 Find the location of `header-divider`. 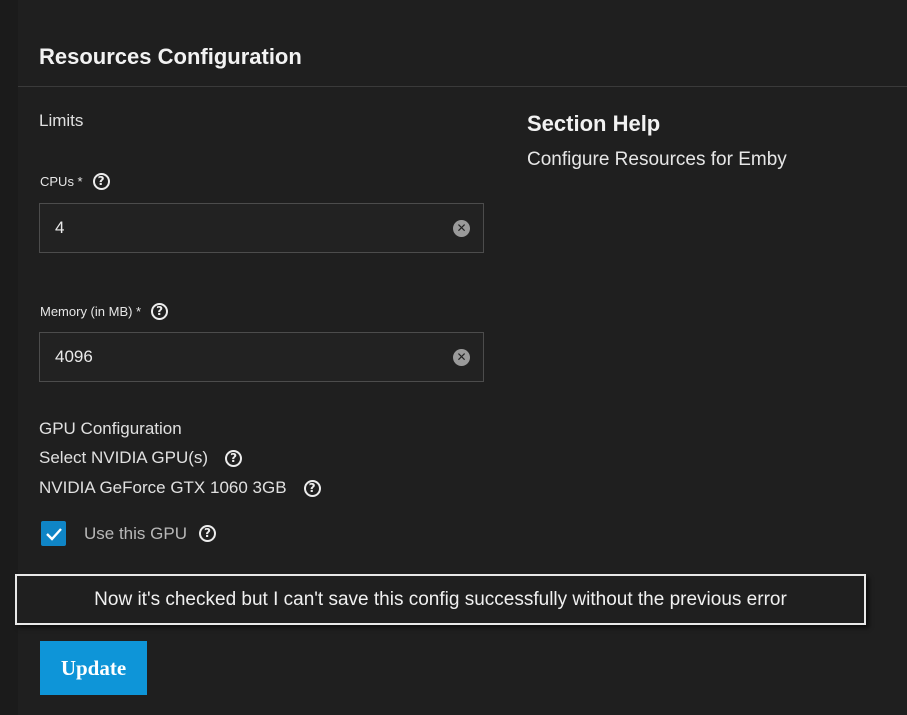

header-divider is located at coordinates (462, 86).